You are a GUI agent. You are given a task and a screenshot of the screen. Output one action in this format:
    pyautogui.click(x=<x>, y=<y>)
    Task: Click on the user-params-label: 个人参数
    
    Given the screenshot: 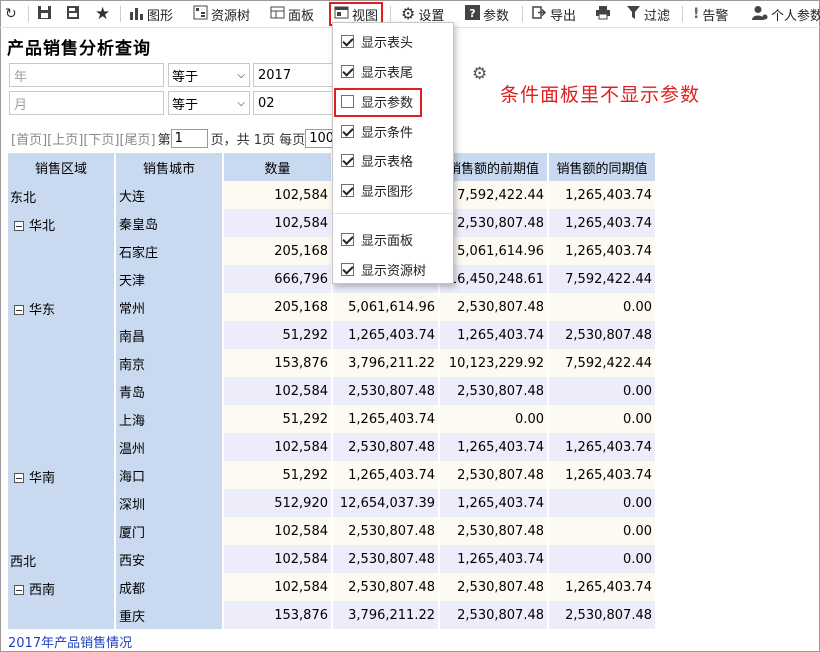 What is the action you would take?
    pyautogui.click(x=795, y=16)
    